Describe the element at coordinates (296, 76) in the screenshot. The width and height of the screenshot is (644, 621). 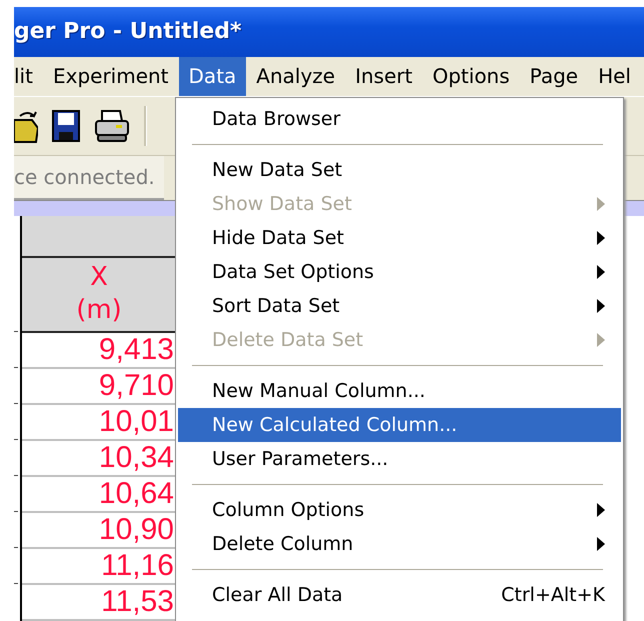
I see `menu-bar-item: Analyze` at that location.